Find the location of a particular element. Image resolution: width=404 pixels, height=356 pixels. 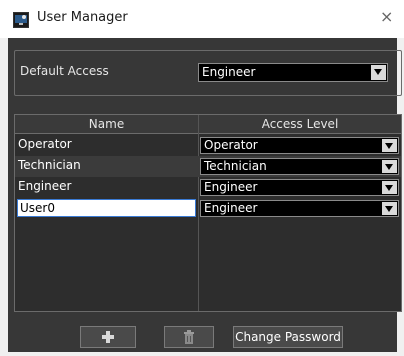

title-bar: User Manager × is located at coordinates (202, 19).